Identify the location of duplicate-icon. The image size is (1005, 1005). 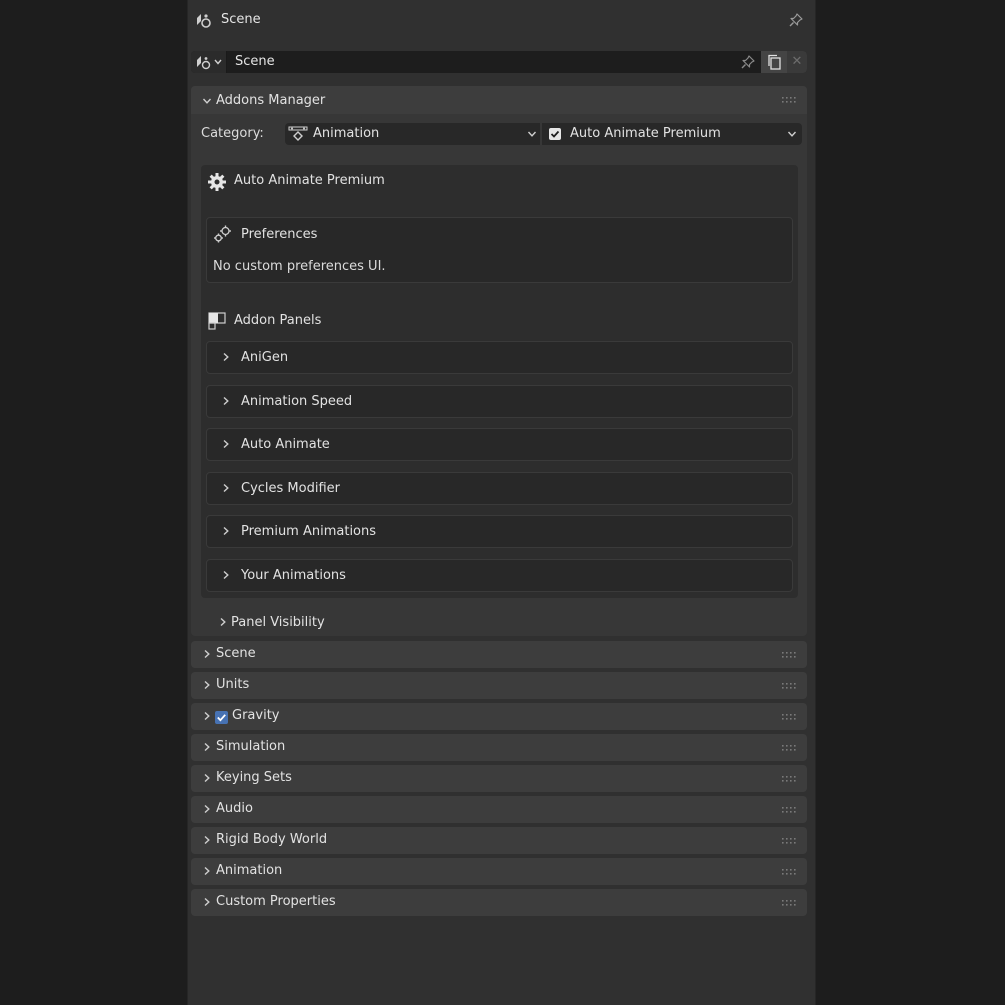
(774, 62).